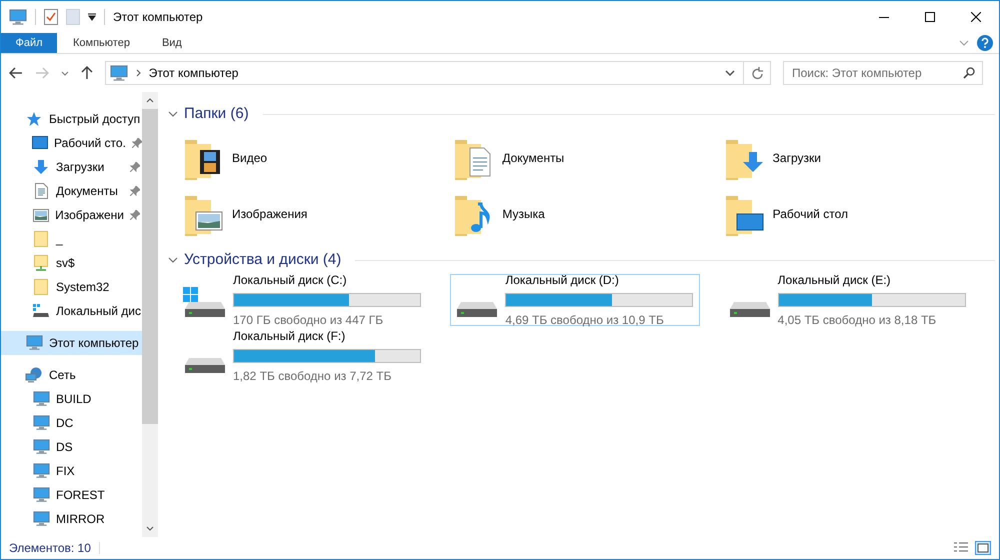  I want to click on folder-label: Музыка, so click(523, 214).